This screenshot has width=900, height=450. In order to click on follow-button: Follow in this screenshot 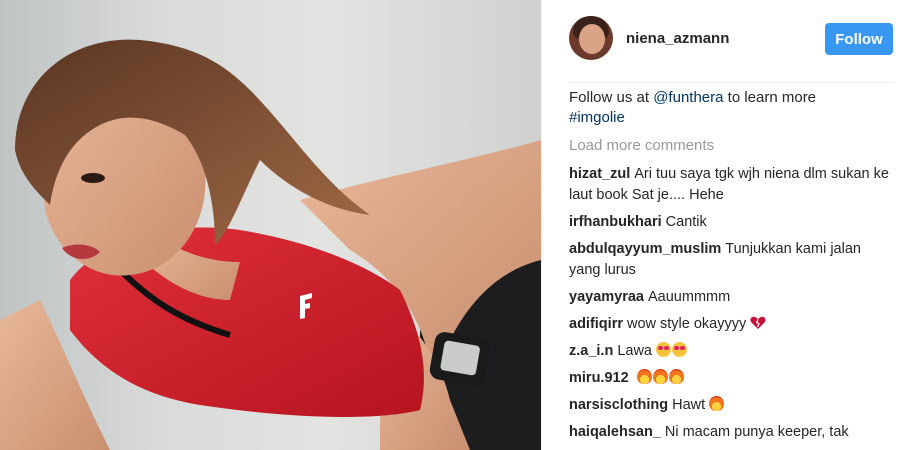, I will do `click(859, 39)`.